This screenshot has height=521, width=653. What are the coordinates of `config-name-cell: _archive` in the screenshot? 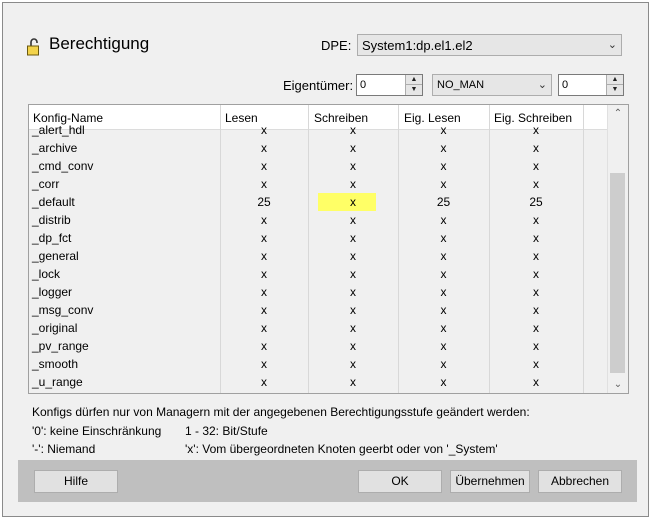 It's located at (55, 148).